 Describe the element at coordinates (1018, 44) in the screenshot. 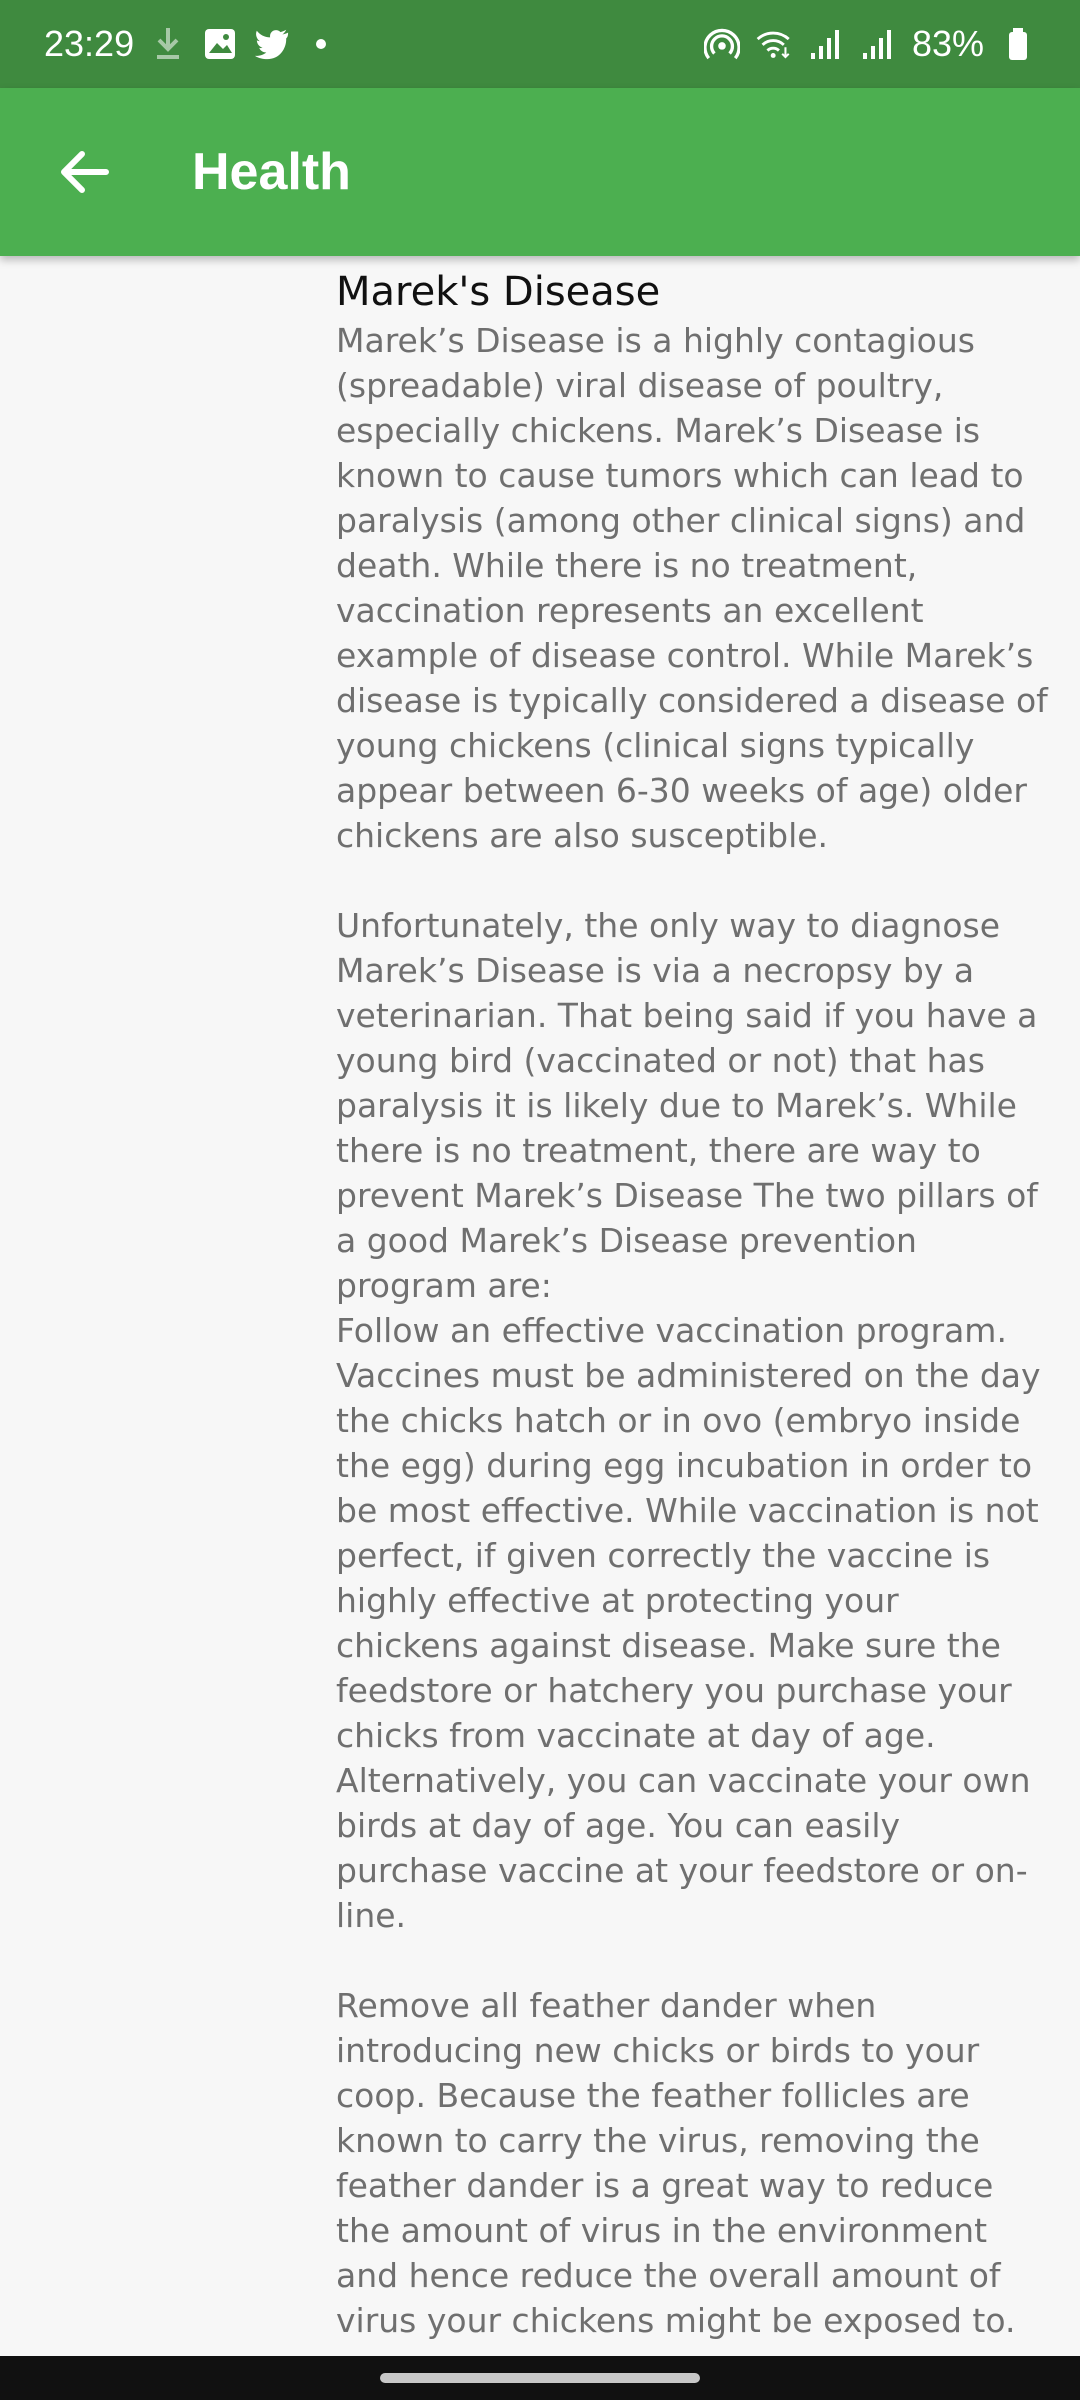

I see `battery-icon` at that location.